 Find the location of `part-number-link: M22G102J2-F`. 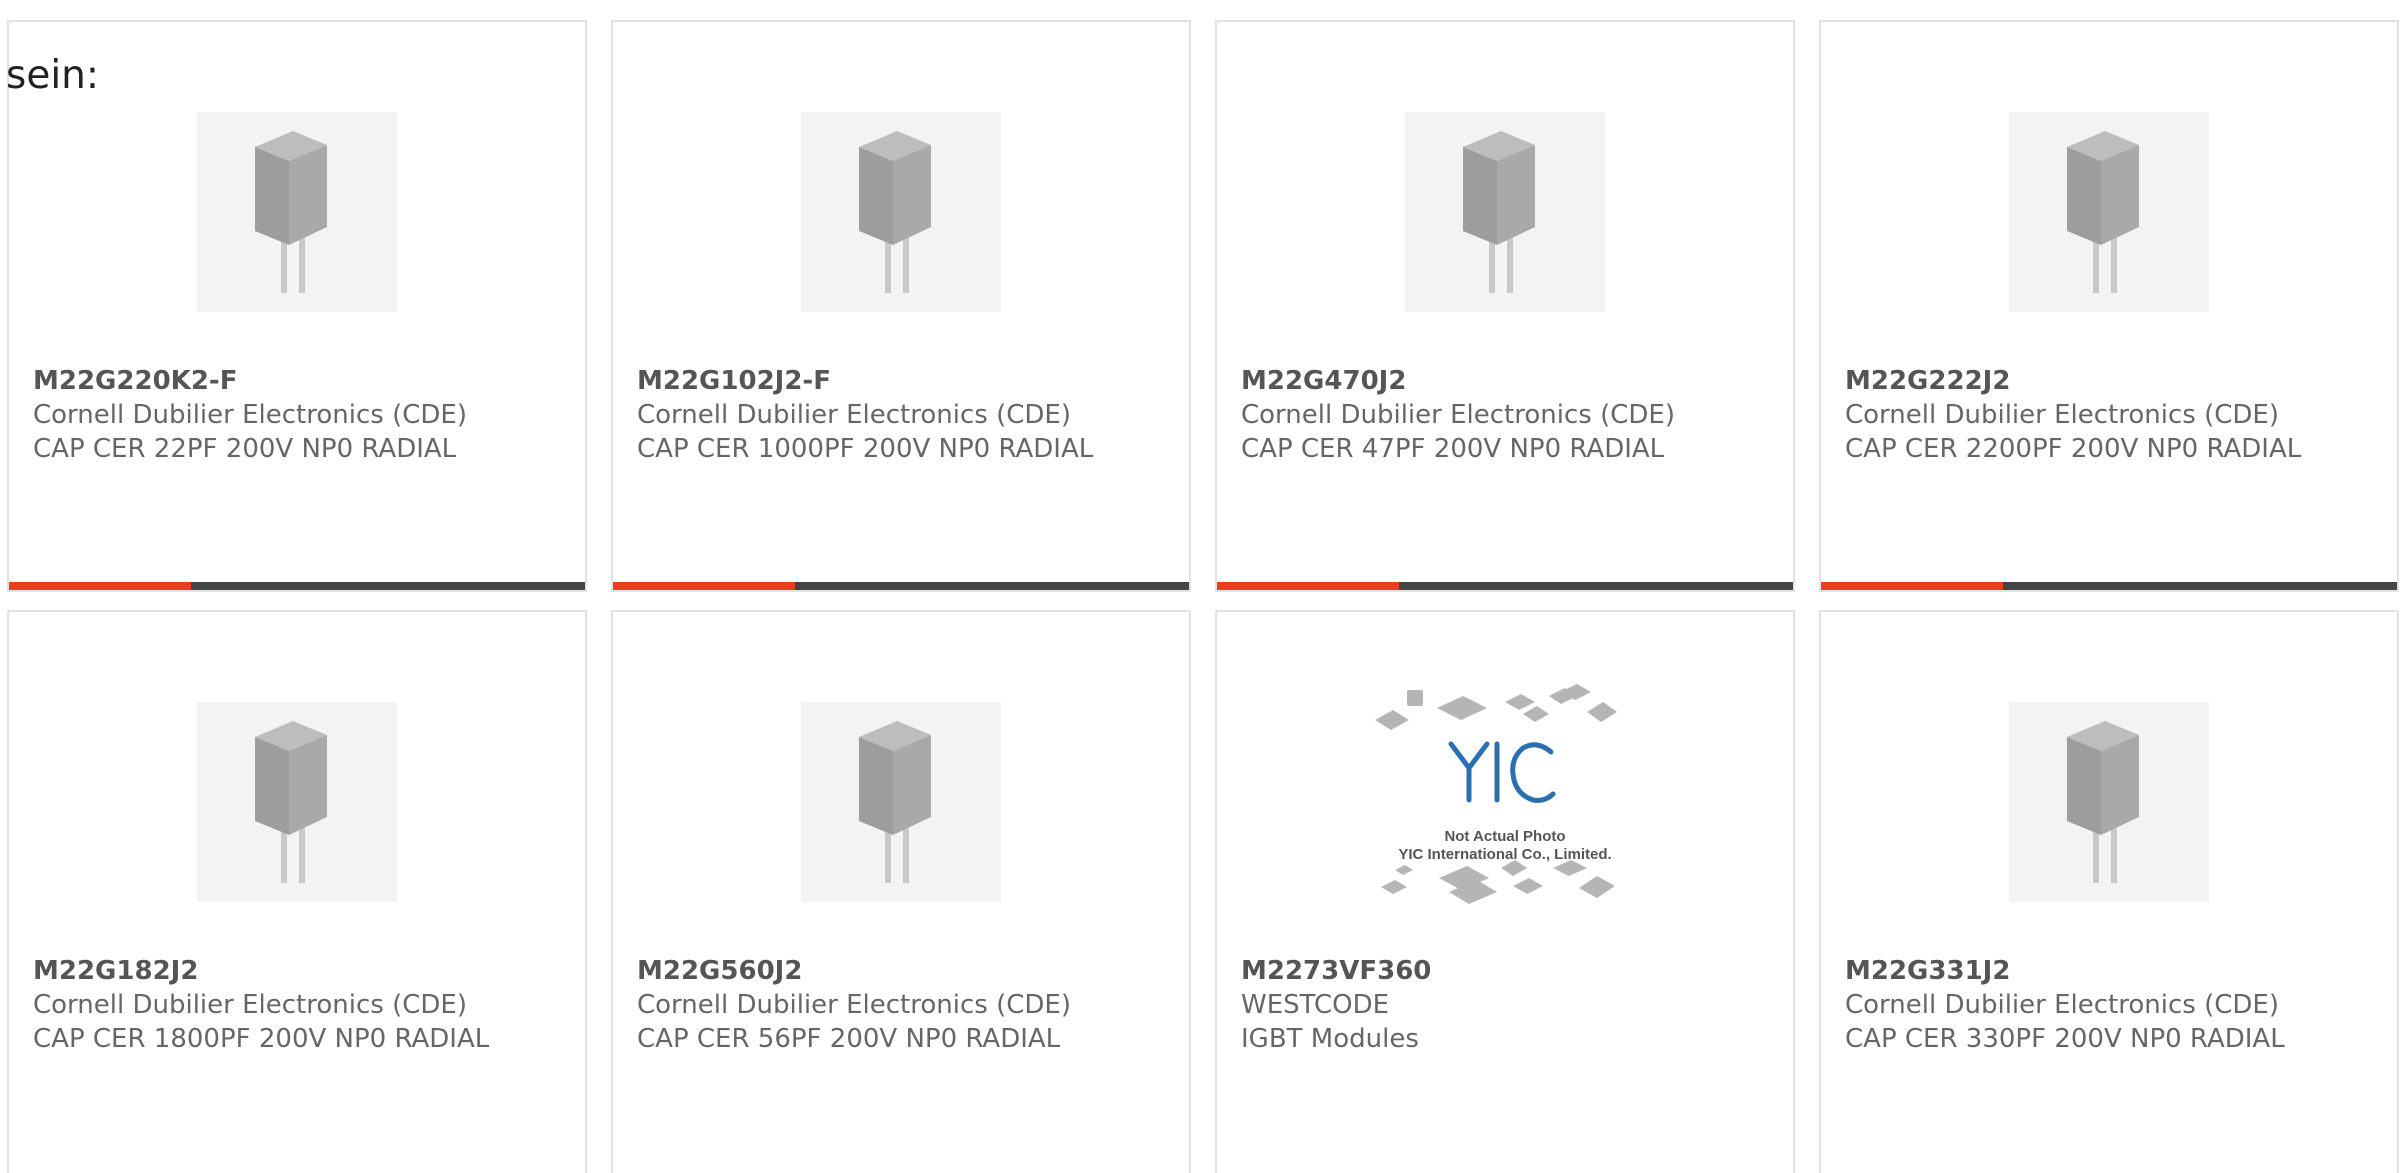

part-number-link: M22G102J2-F is located at coordinates (901, 381).